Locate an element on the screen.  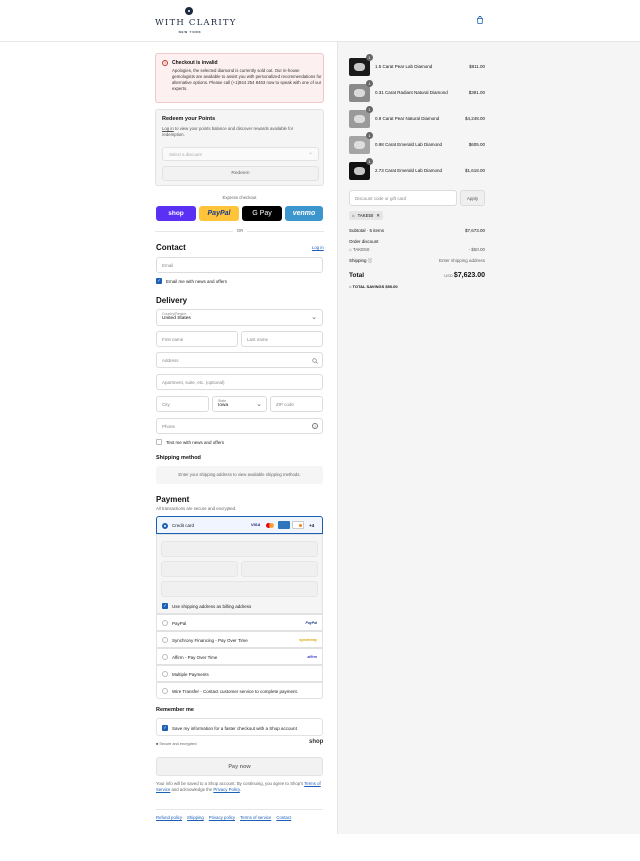
discount-tag: ⌂ TAKE50 ✕ is located at coordinates (366, 215).